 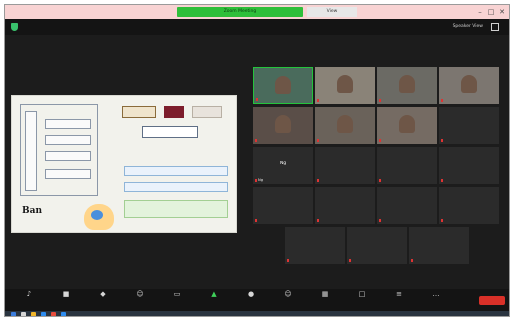 I want to click on chat-icon: ▭, so click(x=177, y=294).